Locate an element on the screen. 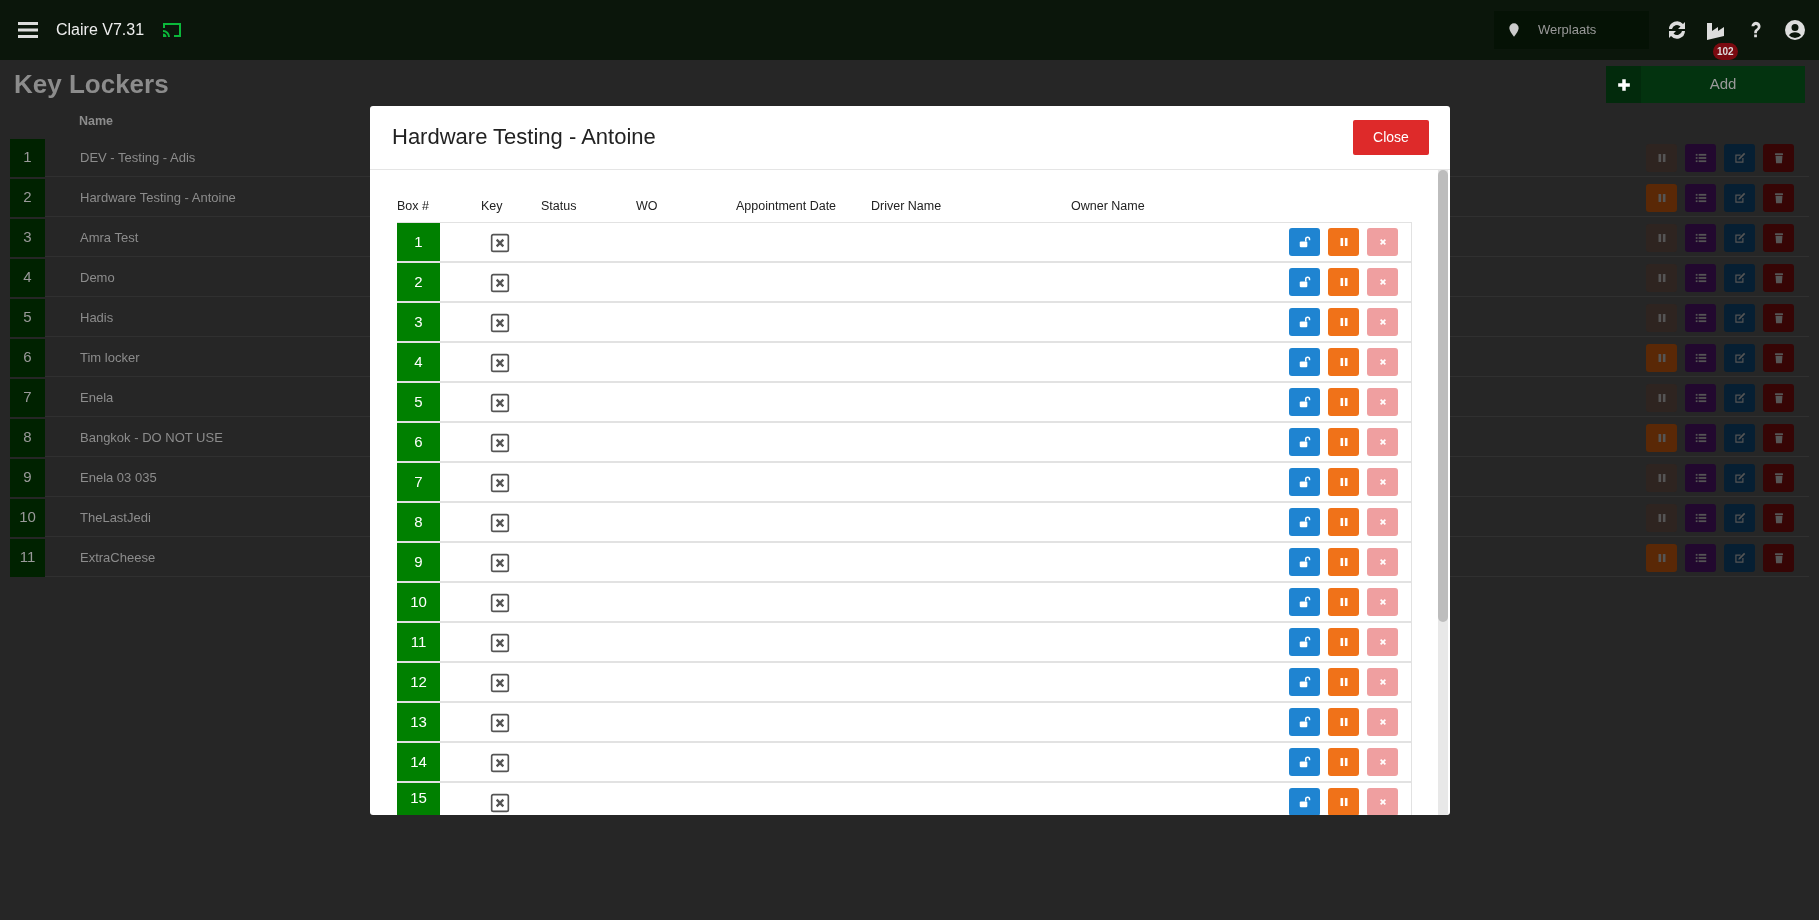  locker-name: Demo is located at coordinates (97, 277).